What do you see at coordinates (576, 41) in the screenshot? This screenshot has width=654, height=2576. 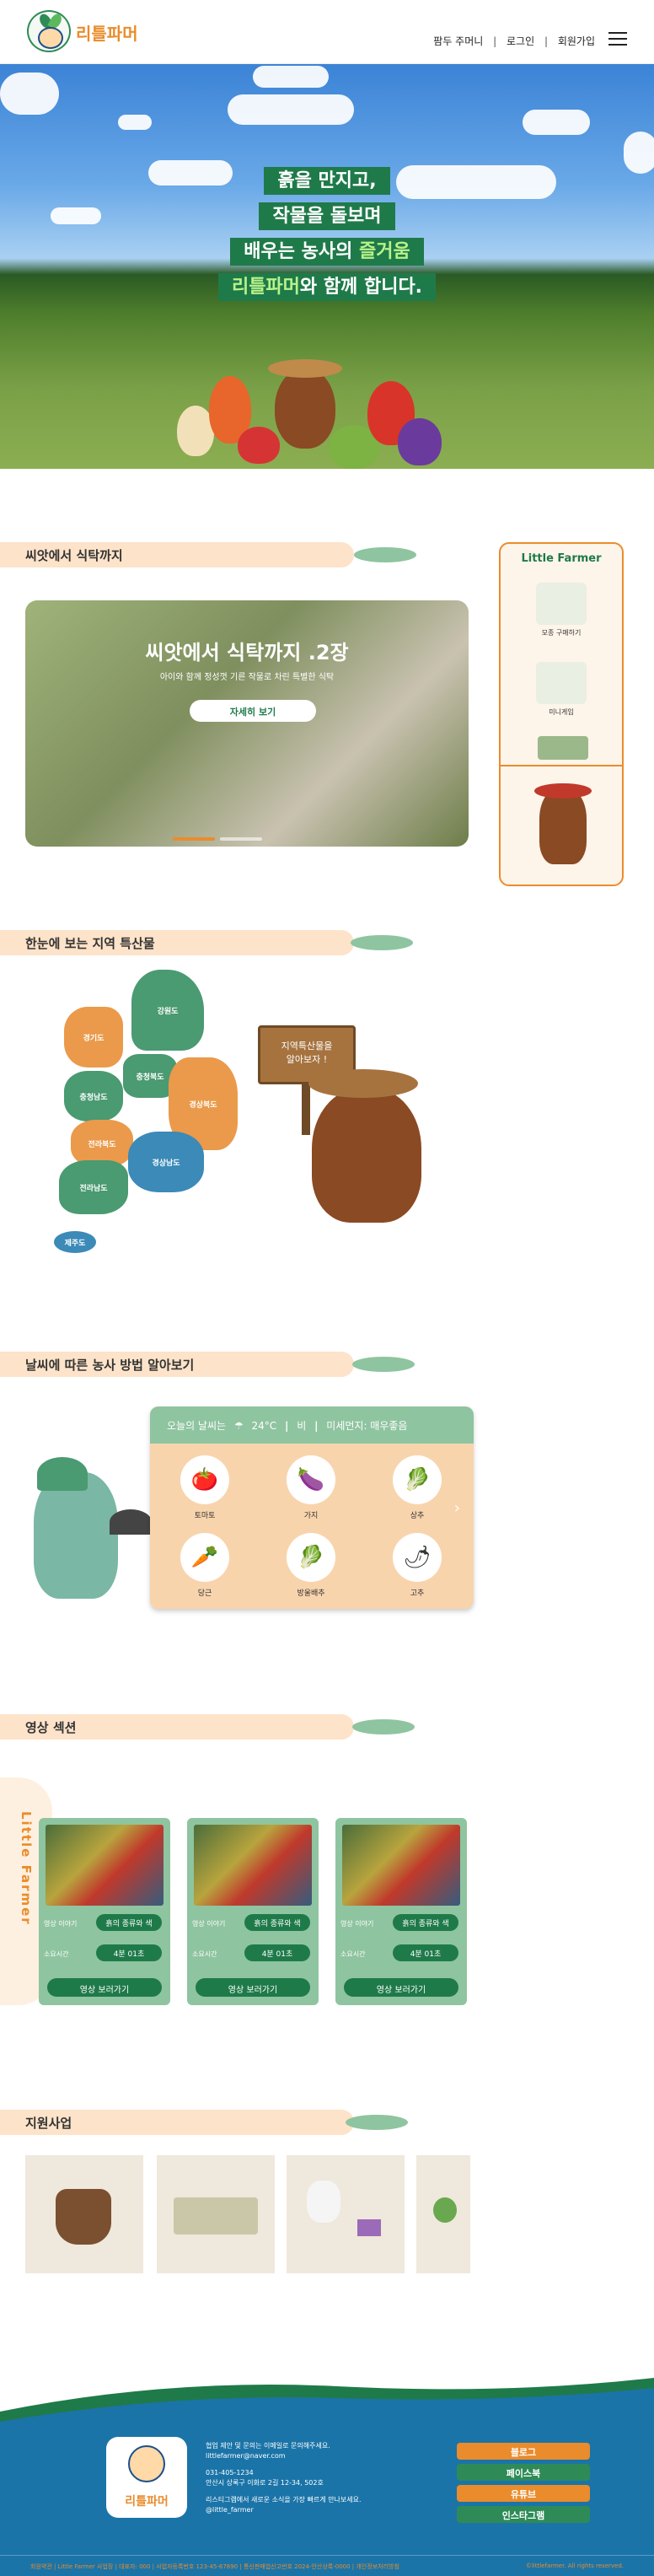 I see `nav-signup-link: 회원가입` at bounding box center [576, 41].